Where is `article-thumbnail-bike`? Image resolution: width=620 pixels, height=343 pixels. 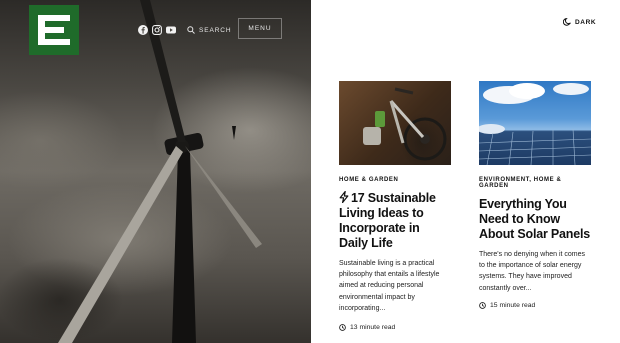 article-thumbnail-bike is located at coordinates (395, 123).